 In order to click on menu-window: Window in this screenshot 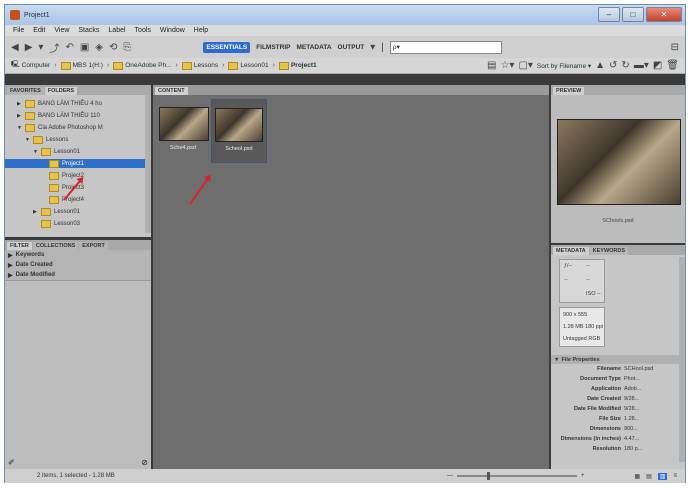, I will do `click(172, 30)`.